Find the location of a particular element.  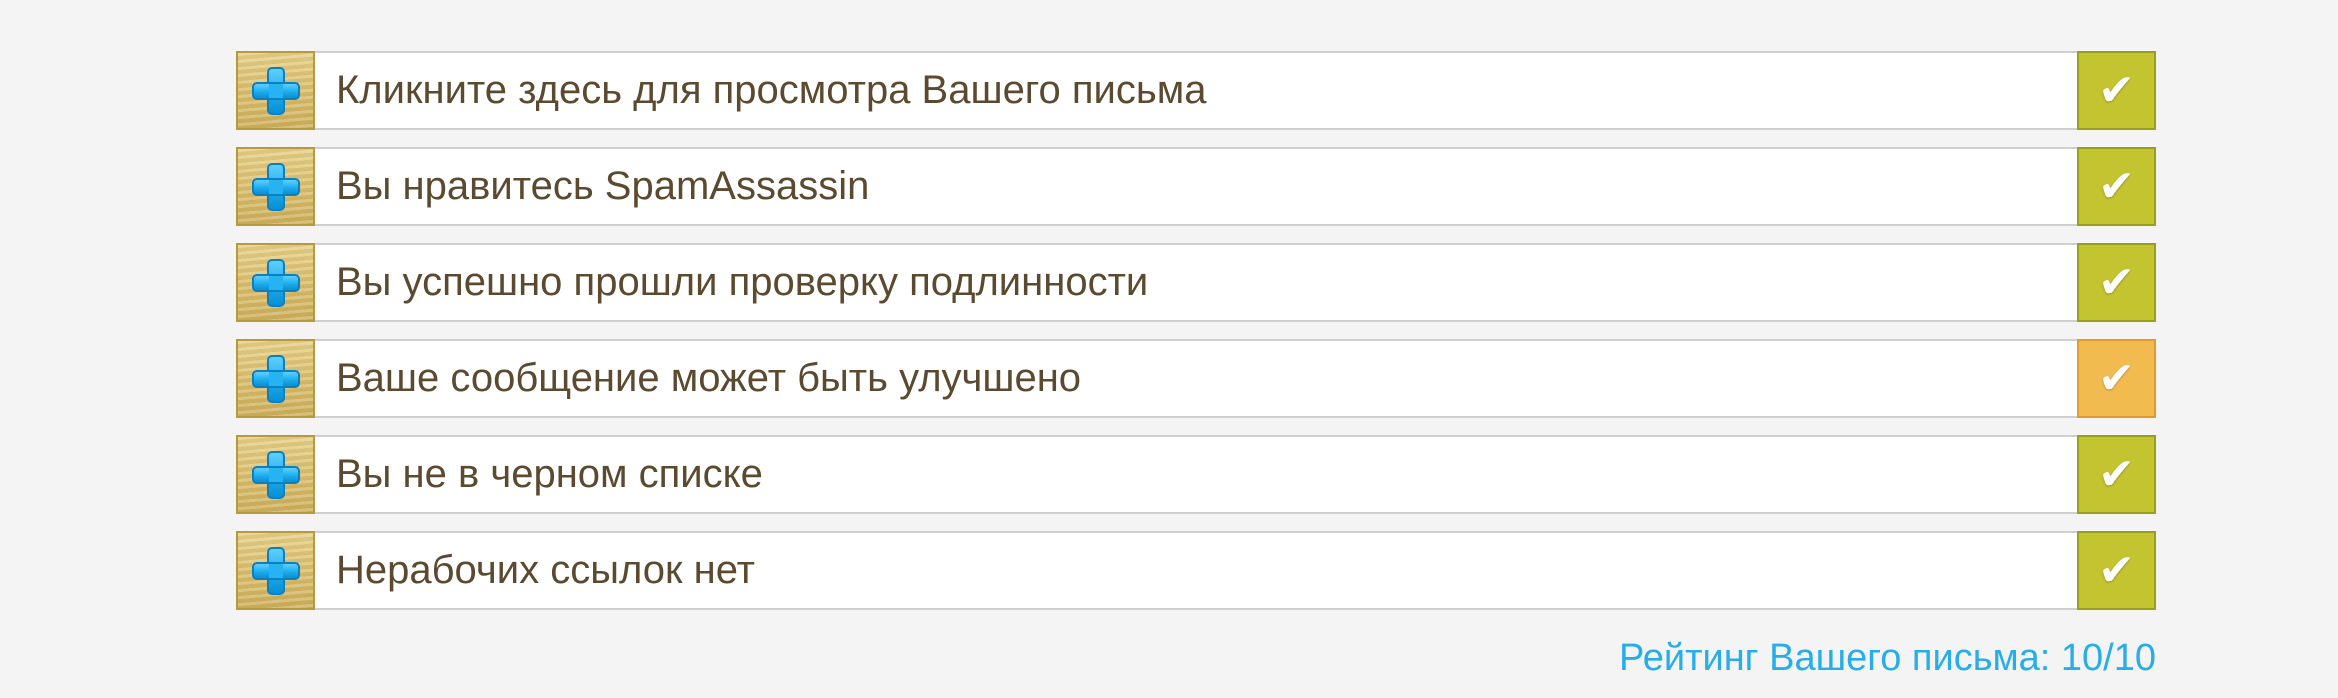

check-label: Нерабочих ссылок нет is located at coordinates (545, 570).